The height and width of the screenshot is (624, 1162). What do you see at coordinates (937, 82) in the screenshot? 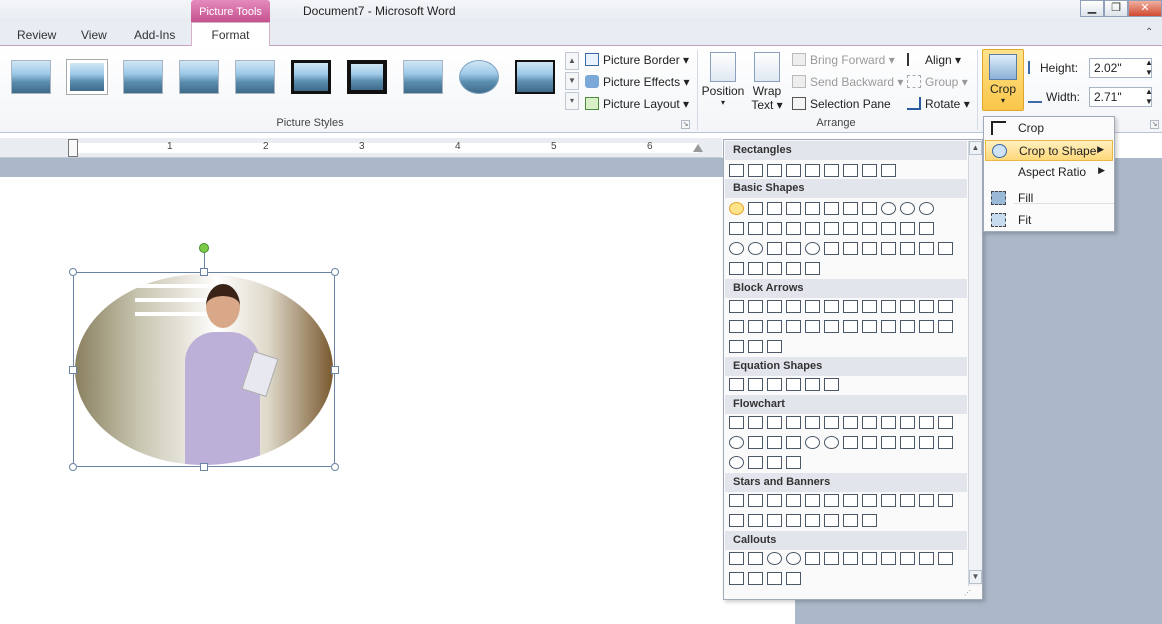
I see `group-button: Group ▾` at bounding box center [937, 82].